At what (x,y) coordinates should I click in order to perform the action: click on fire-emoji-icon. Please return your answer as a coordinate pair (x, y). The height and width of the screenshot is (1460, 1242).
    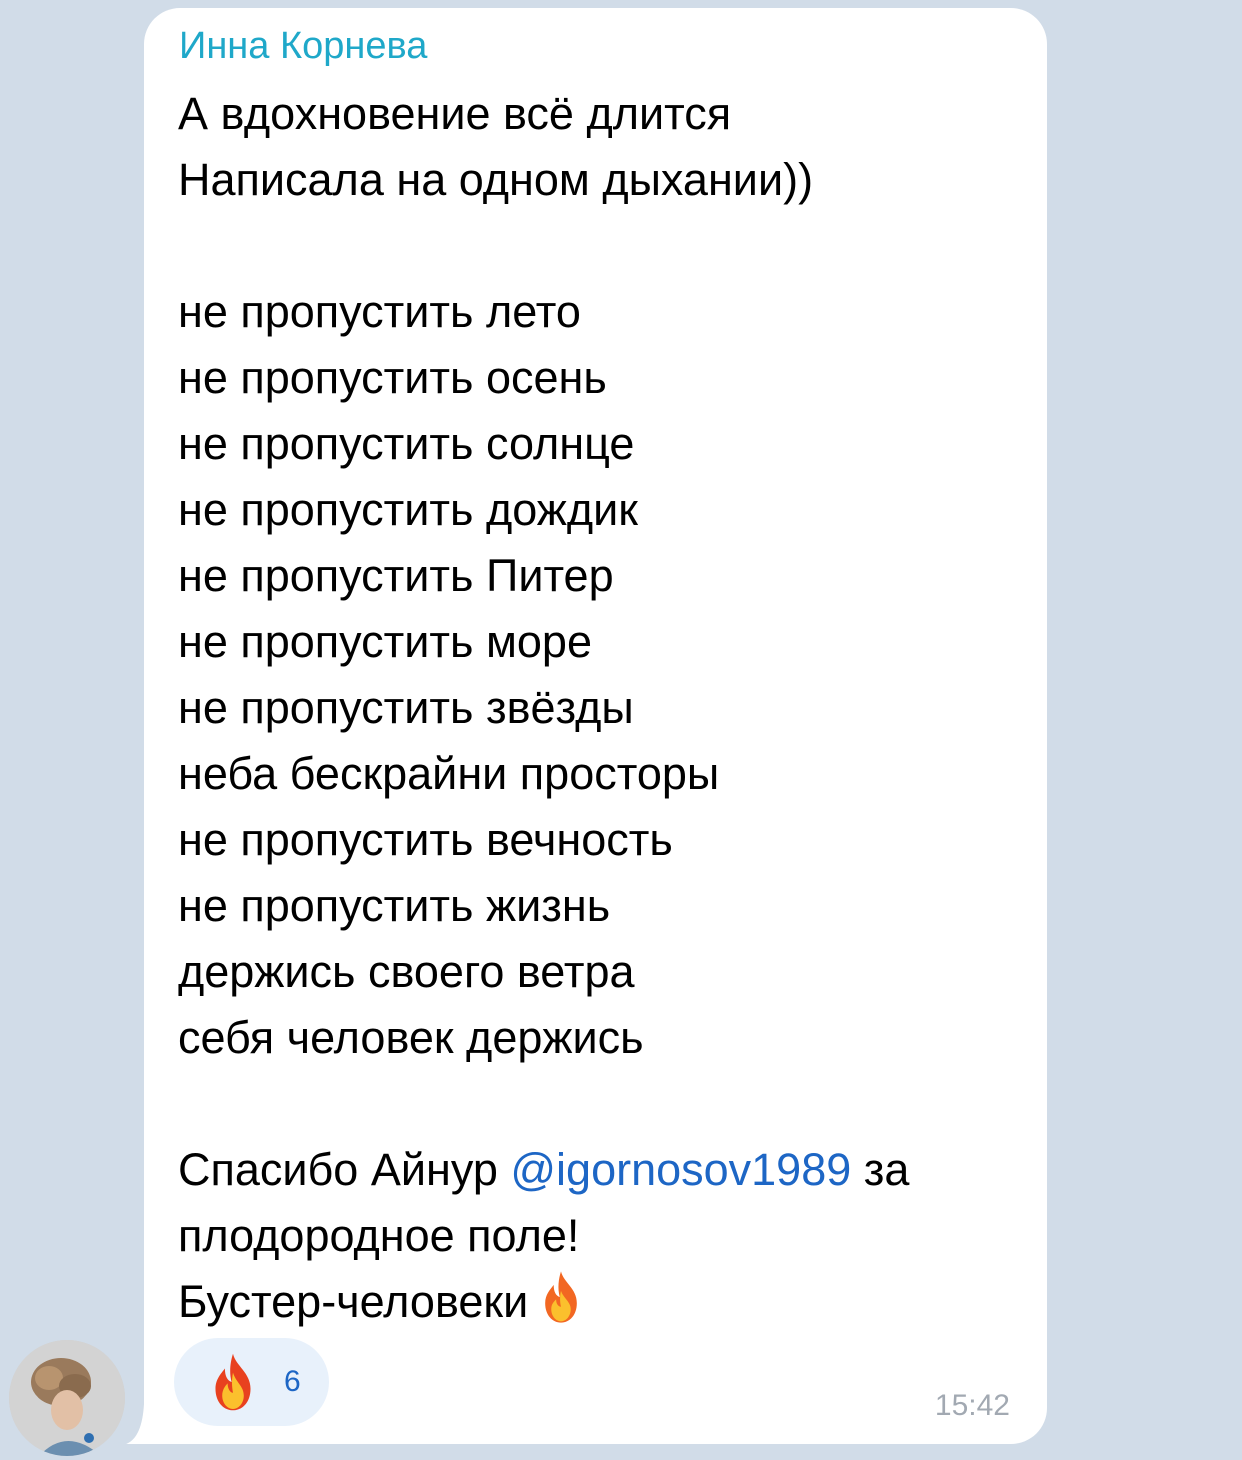
    Looking at the image, I should click on (561, 1306).